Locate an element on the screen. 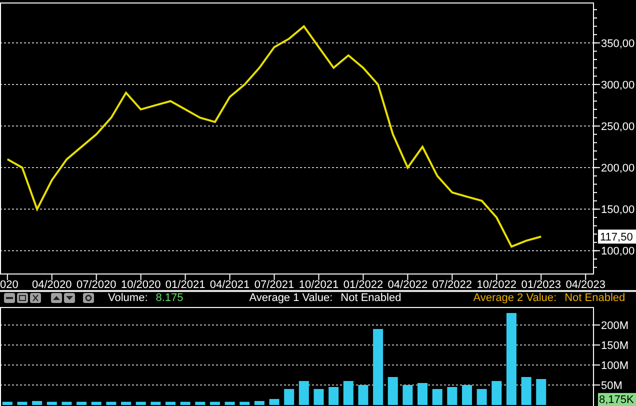  x-axis-label: 01/2021 is located at coordinates (185, 284).